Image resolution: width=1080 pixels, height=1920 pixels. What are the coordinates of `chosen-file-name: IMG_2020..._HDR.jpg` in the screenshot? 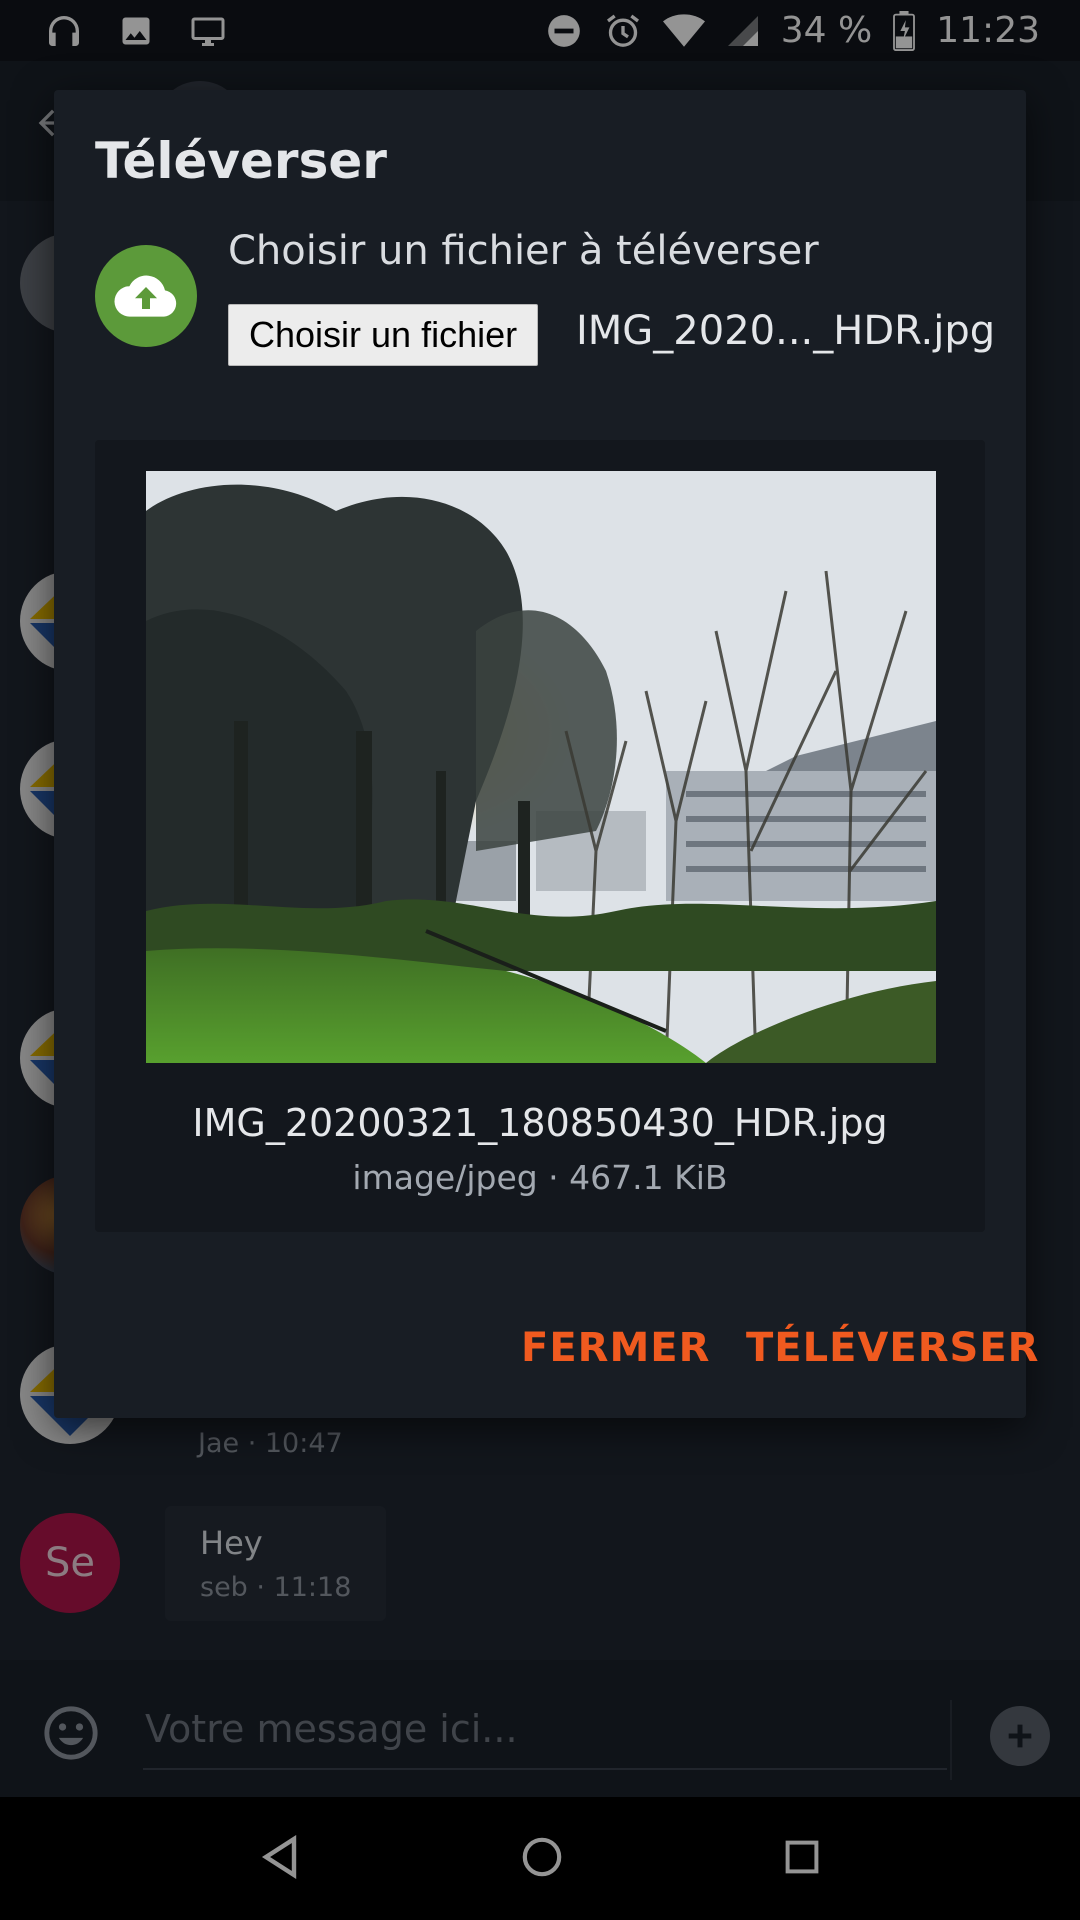 It's located at (786, 331).